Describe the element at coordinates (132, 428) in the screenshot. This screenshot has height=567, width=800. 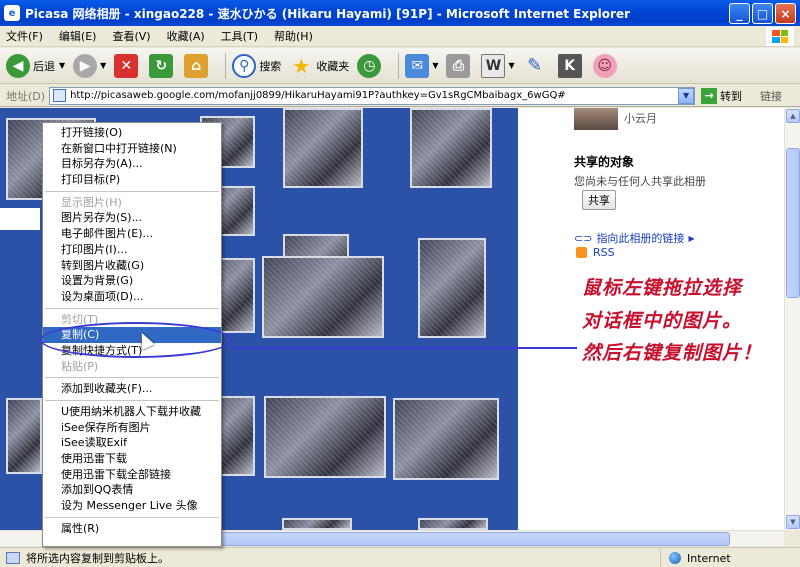
I see `menu-item-isee-save-all: iSee保存所有图片` at that location.